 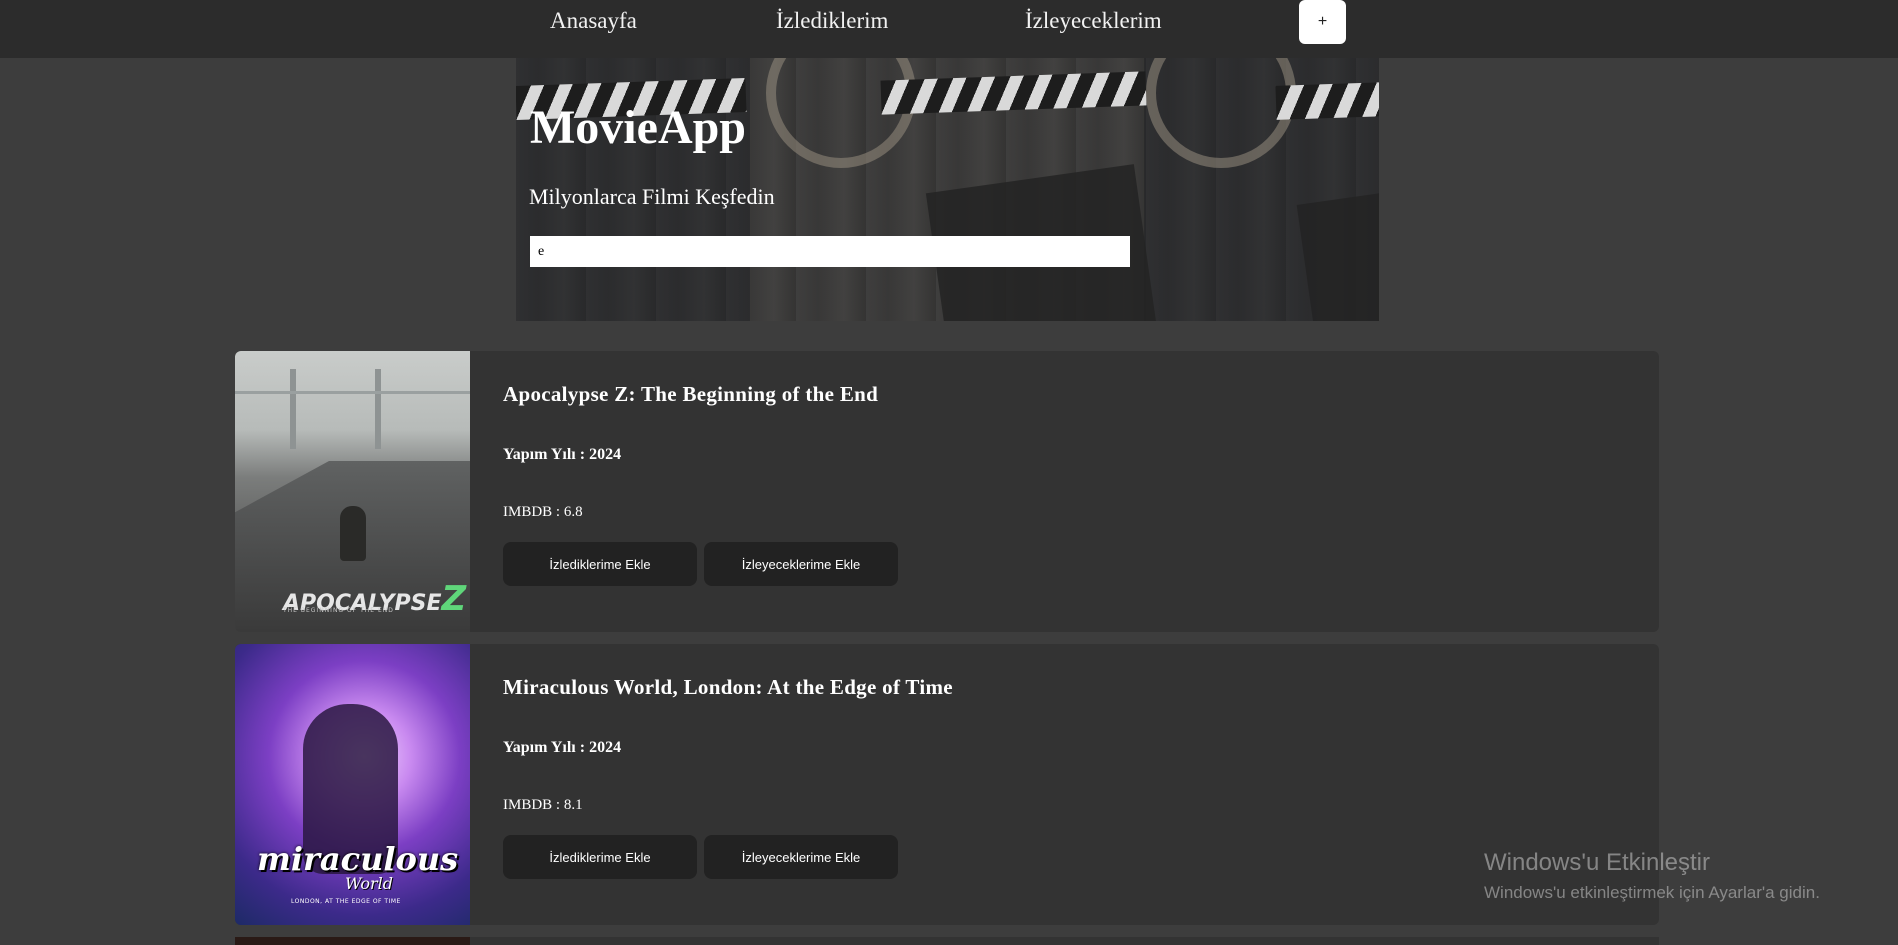 What do you see at coordinates (638, 127) in the screenshot?
I see `app-title: MovieApp` at bounding box center [638, 127].